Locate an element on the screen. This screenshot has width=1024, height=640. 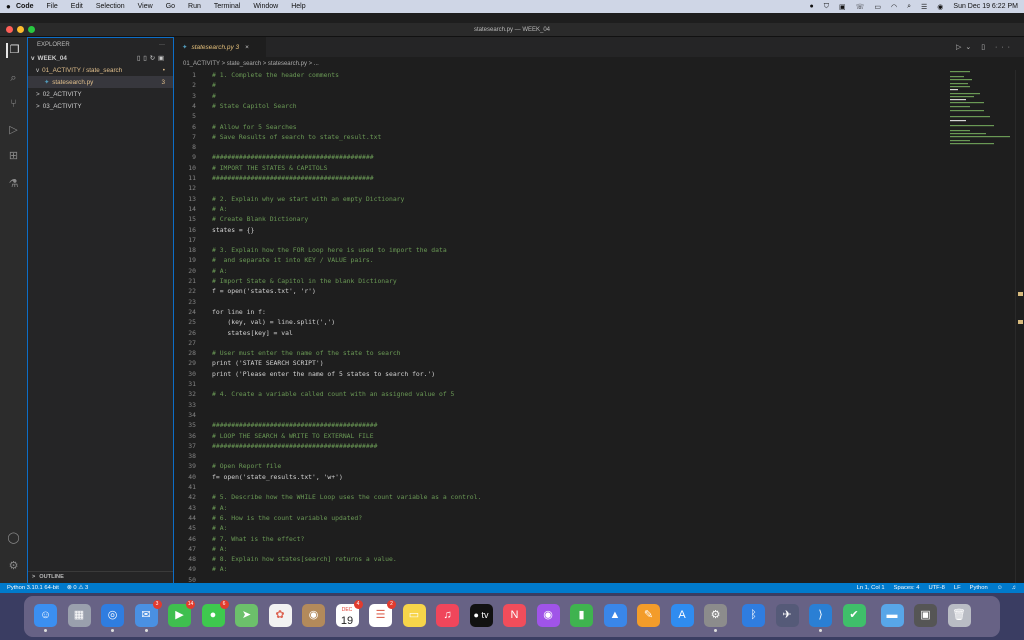
code-line: 23 is located at coordinates (599, 302).